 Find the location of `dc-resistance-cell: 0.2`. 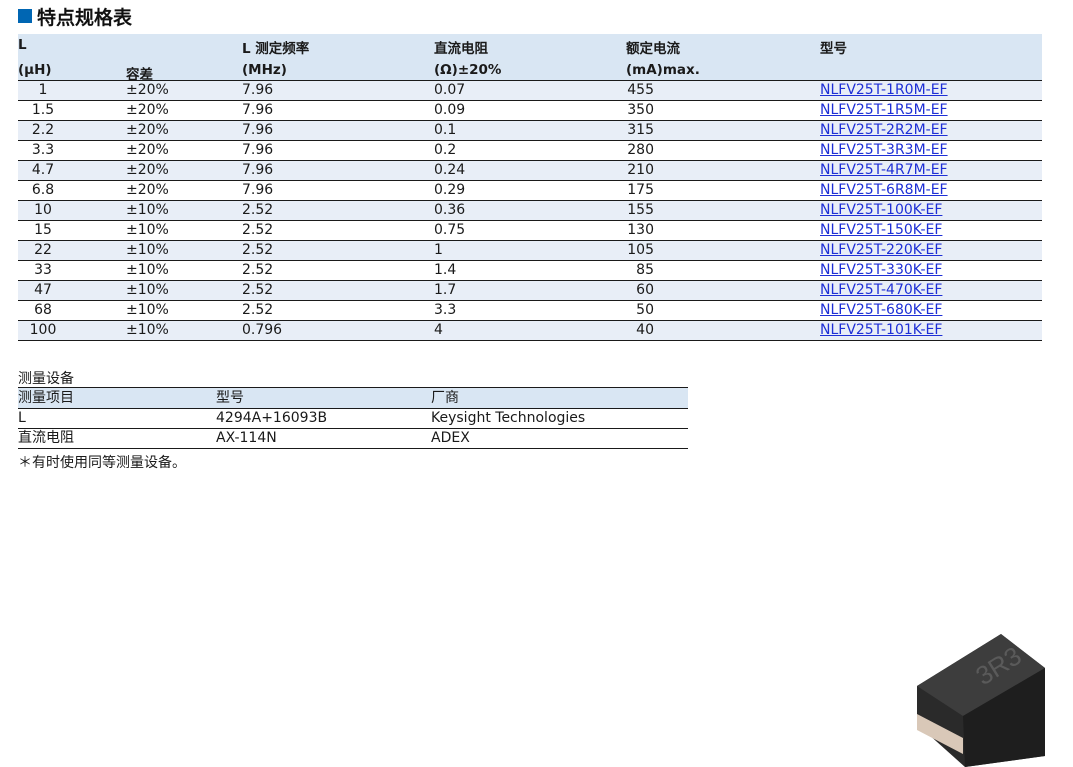

dc-resistance-cell: 0.2 is located at coordinates (445, 150).